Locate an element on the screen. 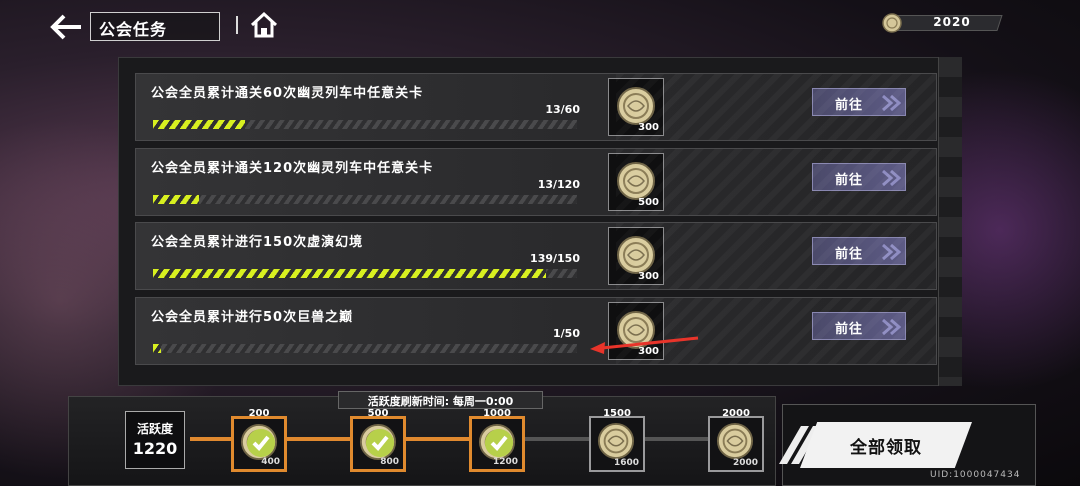 The width and height of the screenshot is (1080, 486). task-progress-count: 13/120 is located at coordinates (558, 184).